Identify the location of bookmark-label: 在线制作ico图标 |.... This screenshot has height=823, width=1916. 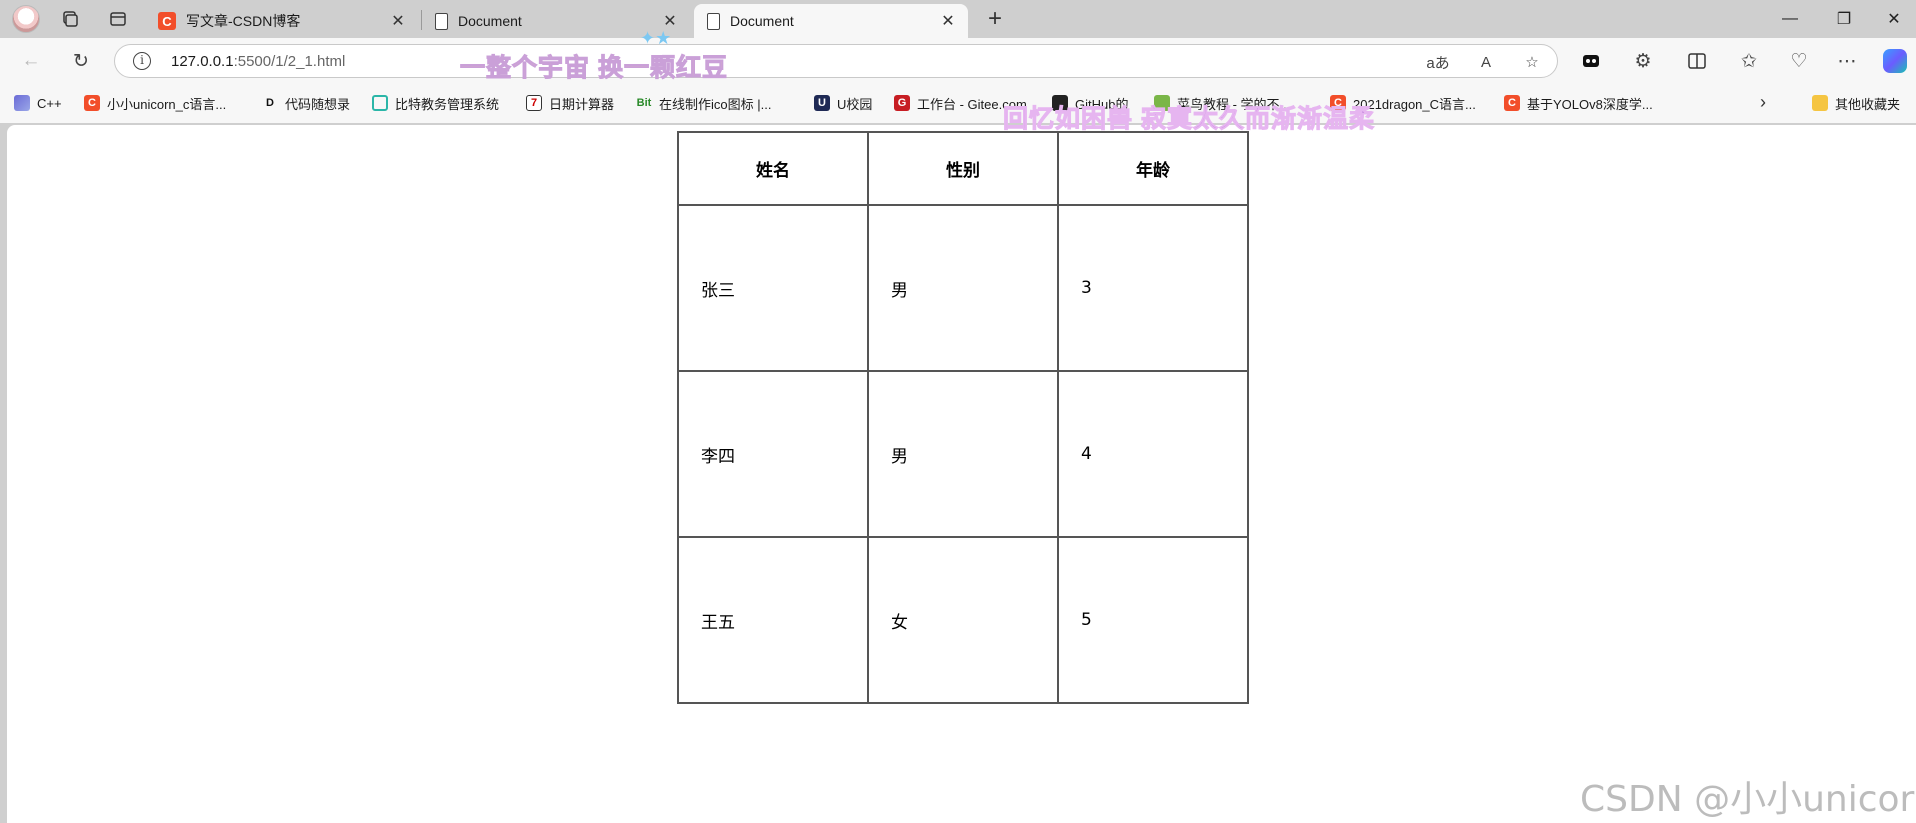
(715, 104).